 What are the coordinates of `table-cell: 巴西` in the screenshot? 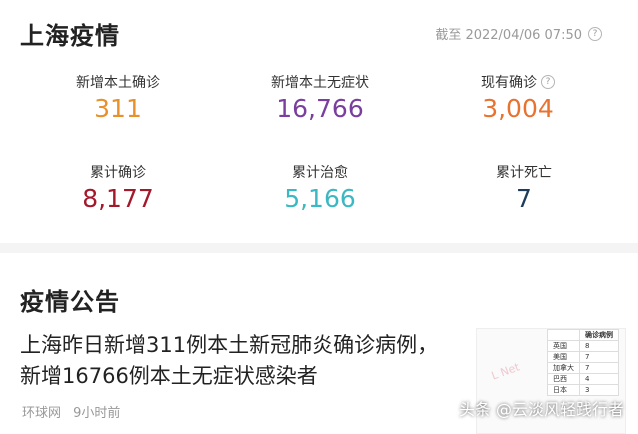 It's located at (563, 379).